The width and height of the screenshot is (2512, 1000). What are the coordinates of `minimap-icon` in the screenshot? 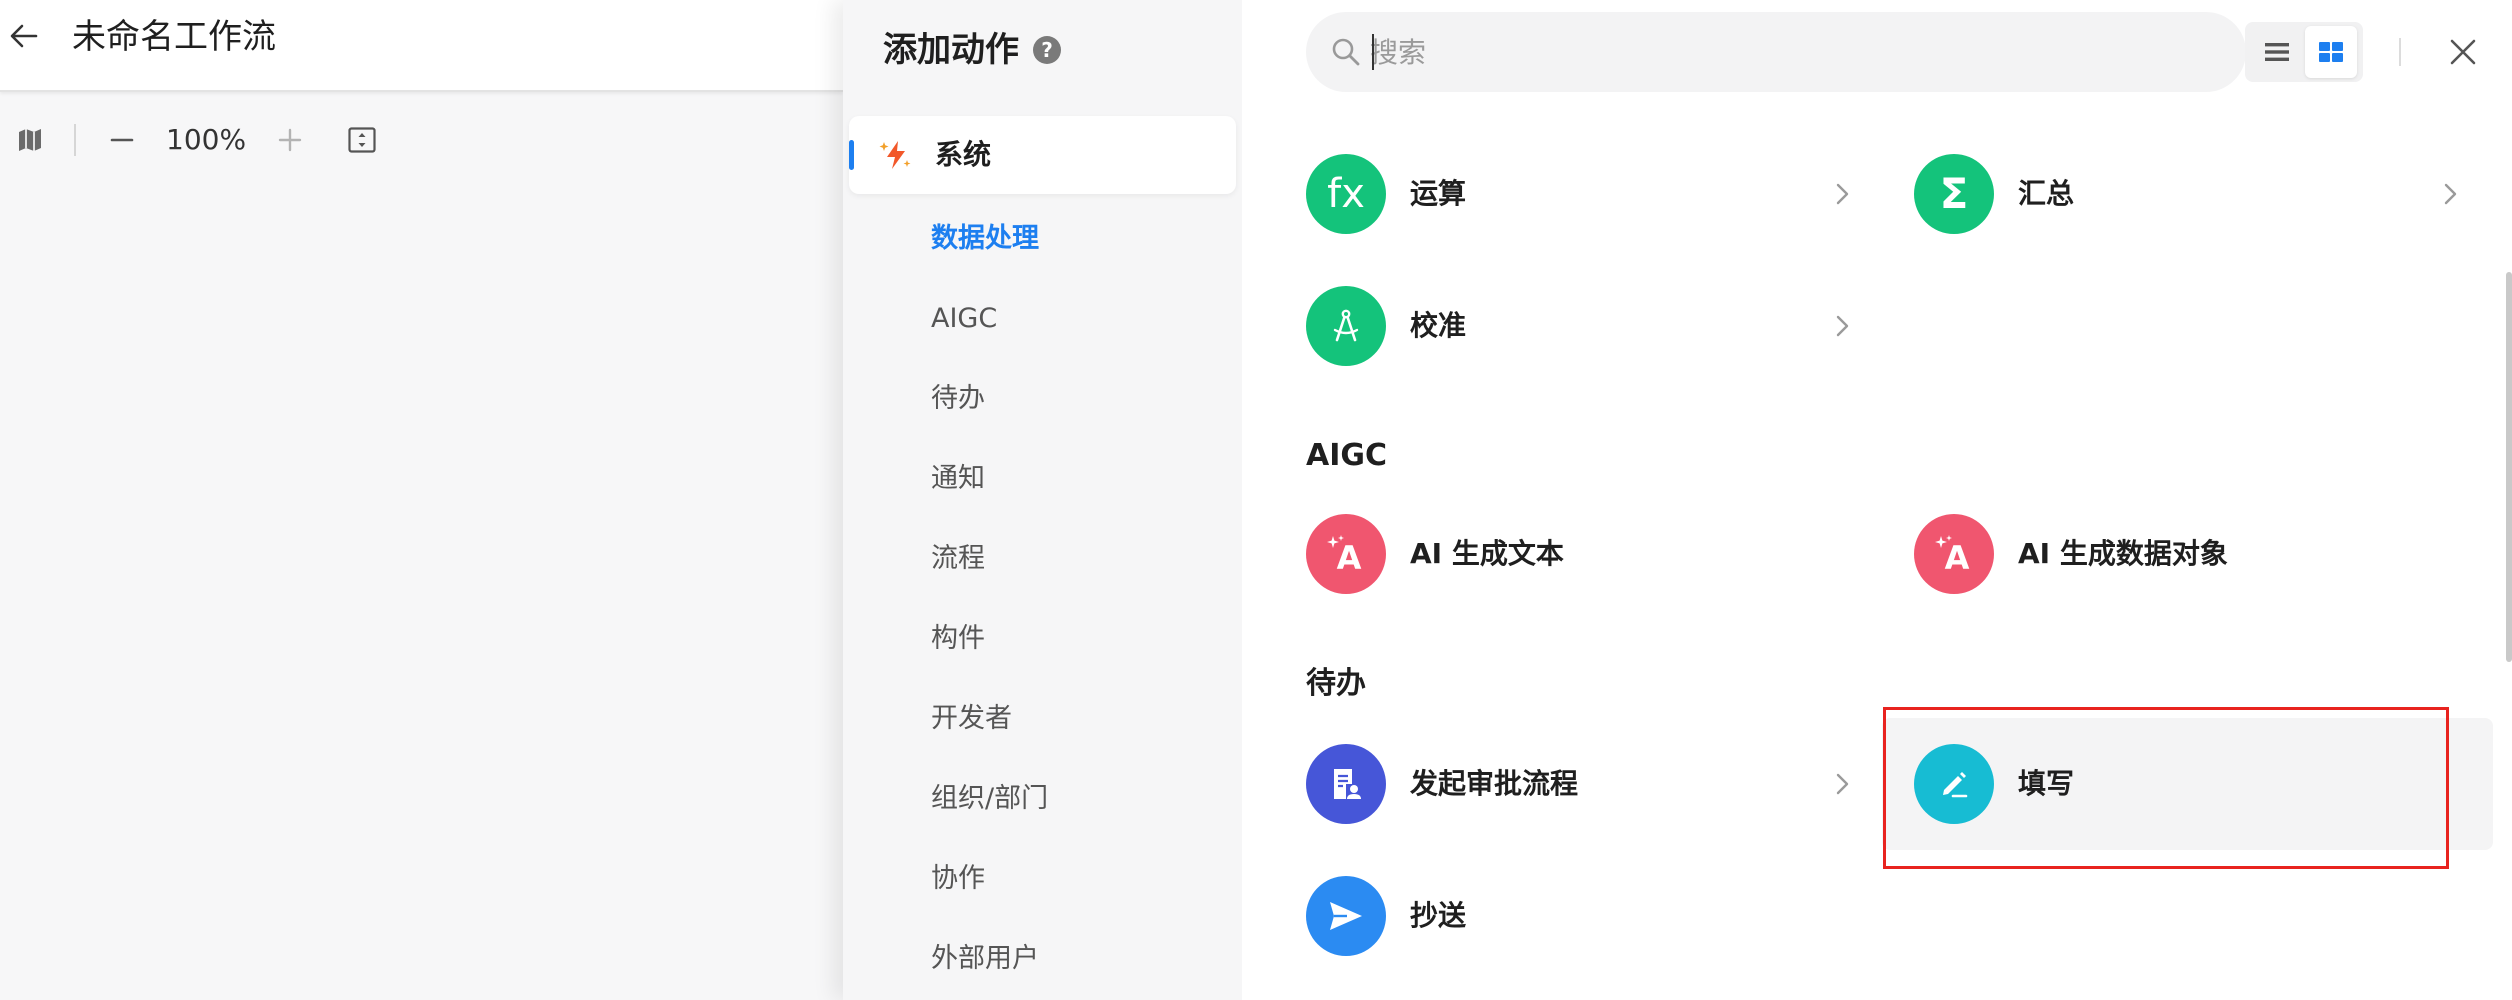 It's located at (30, 140).